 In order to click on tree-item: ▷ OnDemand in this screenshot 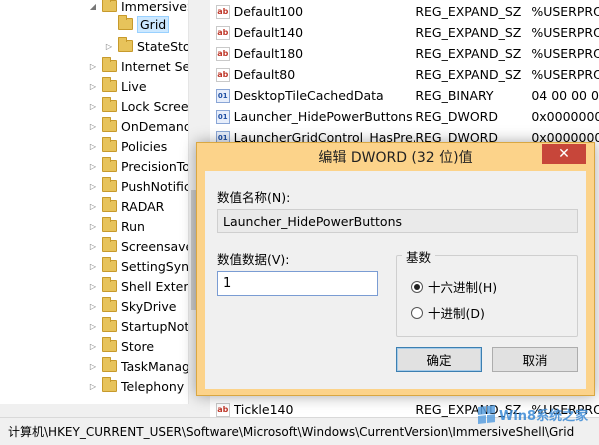, I will do `click(138, 126)`.